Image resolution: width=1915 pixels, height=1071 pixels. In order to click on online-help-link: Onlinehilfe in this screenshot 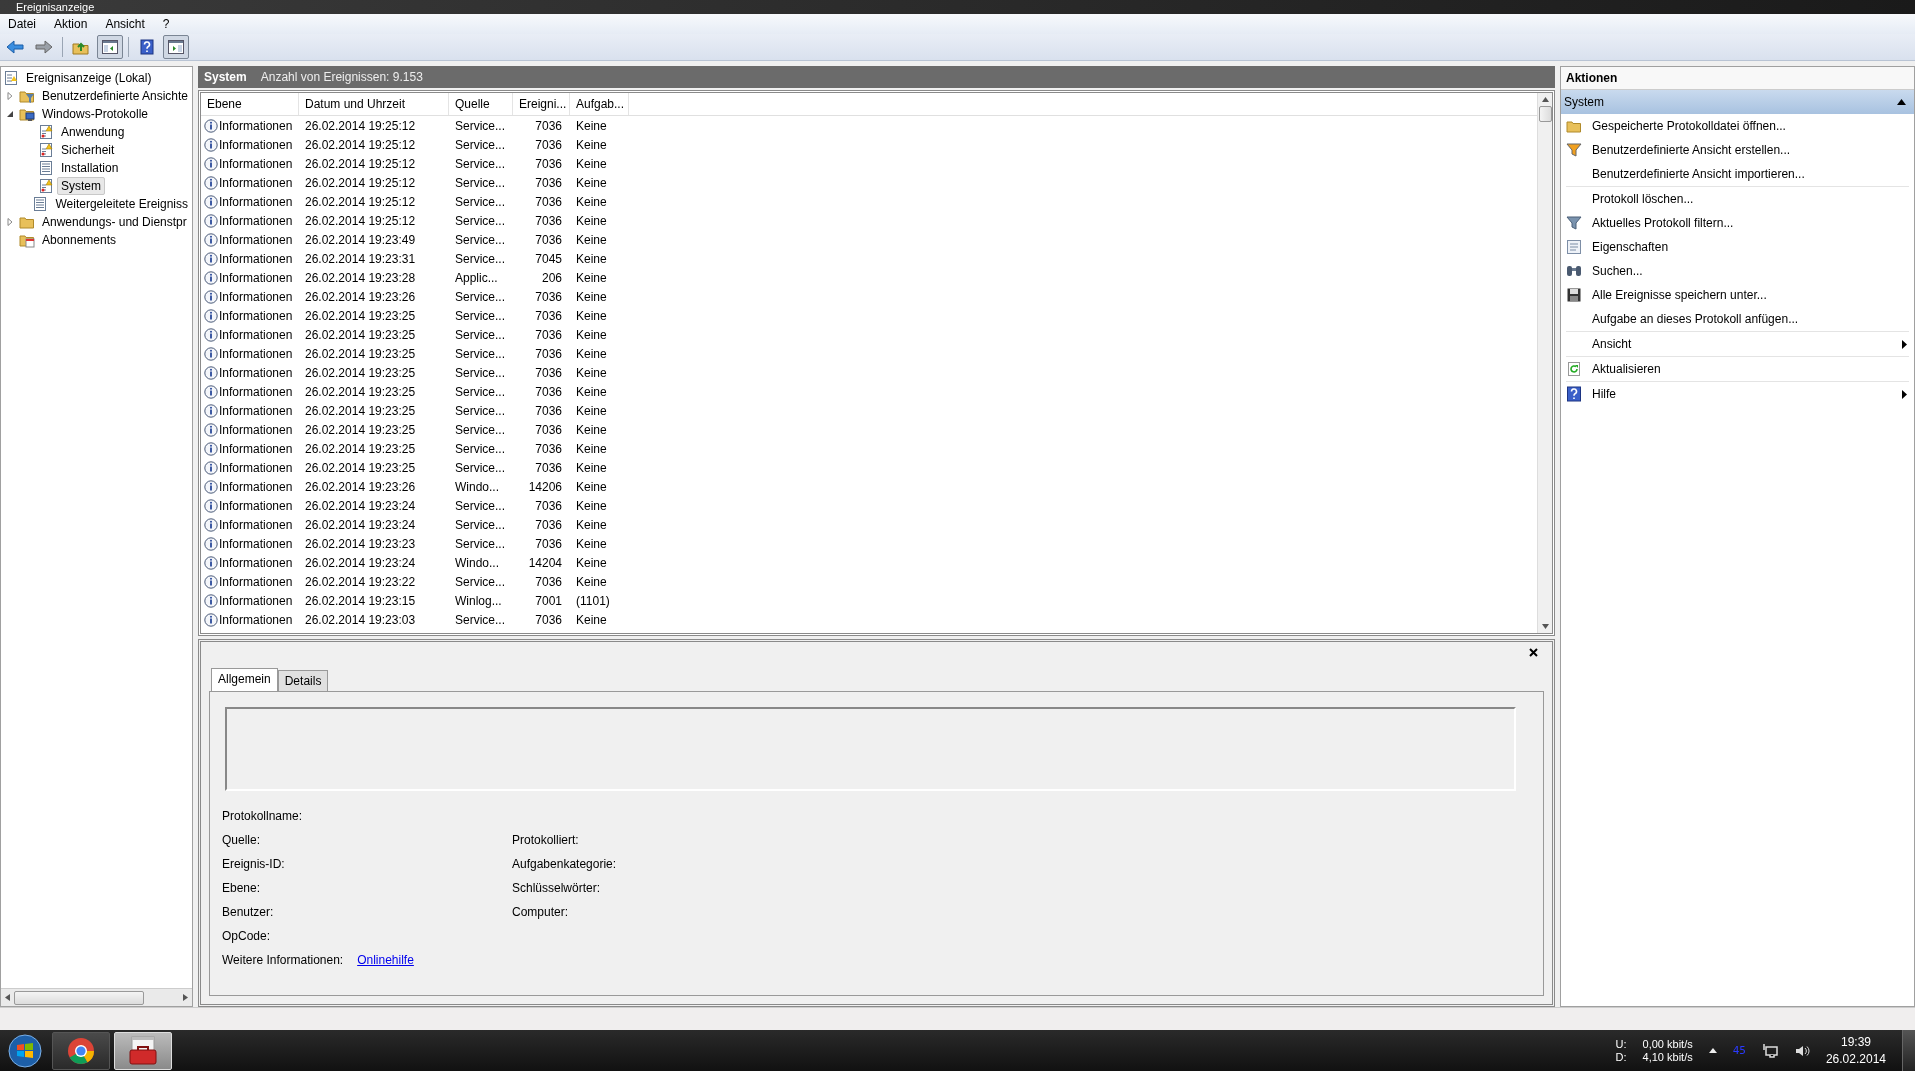, I will do `click(385, 961)`.